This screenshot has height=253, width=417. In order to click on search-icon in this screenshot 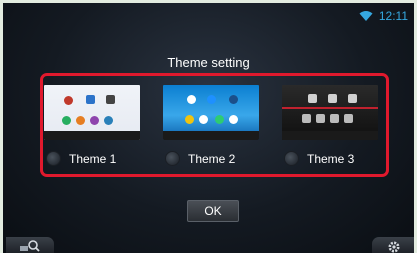, I will do `click(30, 246)`.